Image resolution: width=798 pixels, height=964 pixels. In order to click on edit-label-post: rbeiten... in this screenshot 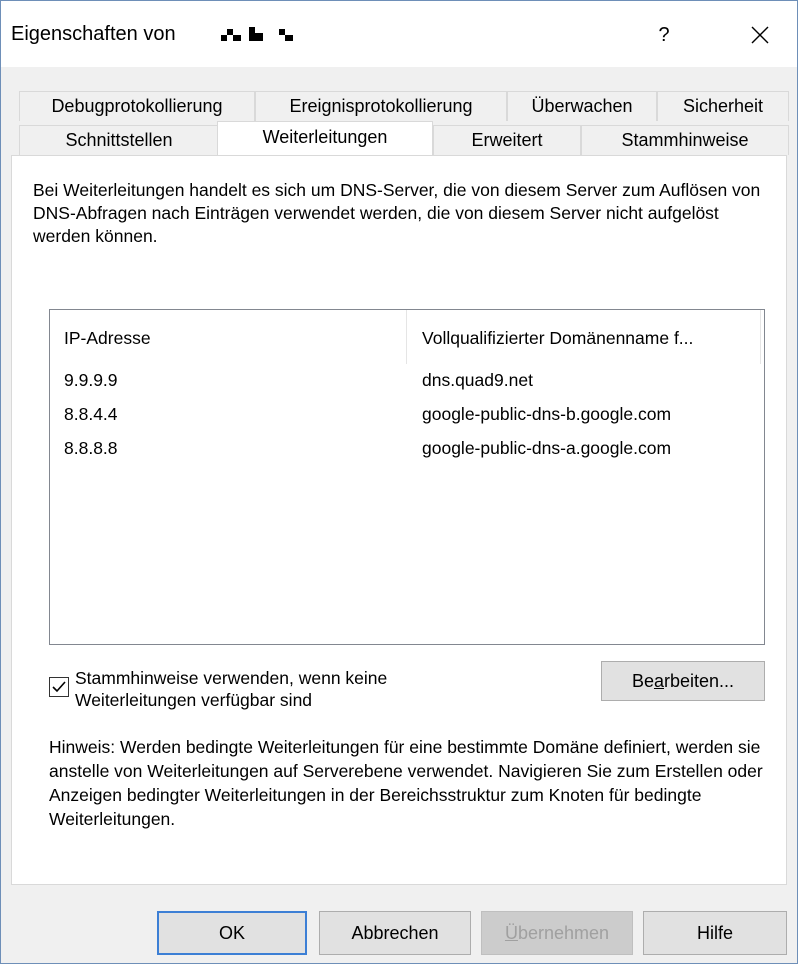, I will do `click(699, 681)`.